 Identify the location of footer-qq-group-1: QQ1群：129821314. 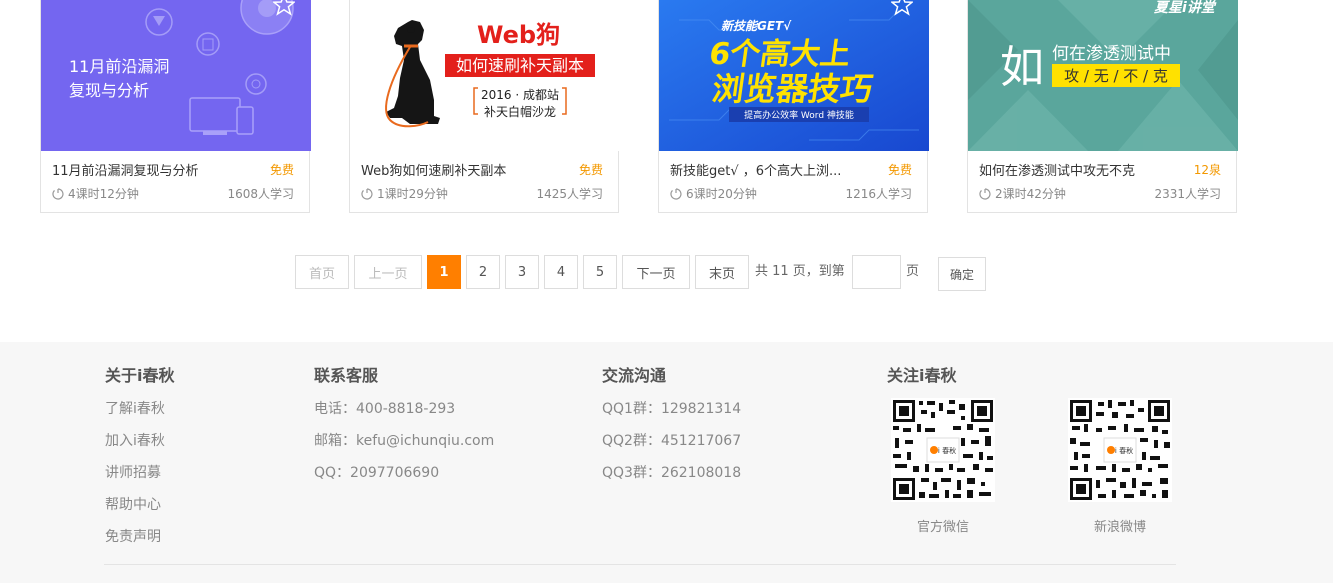
(672, 409).